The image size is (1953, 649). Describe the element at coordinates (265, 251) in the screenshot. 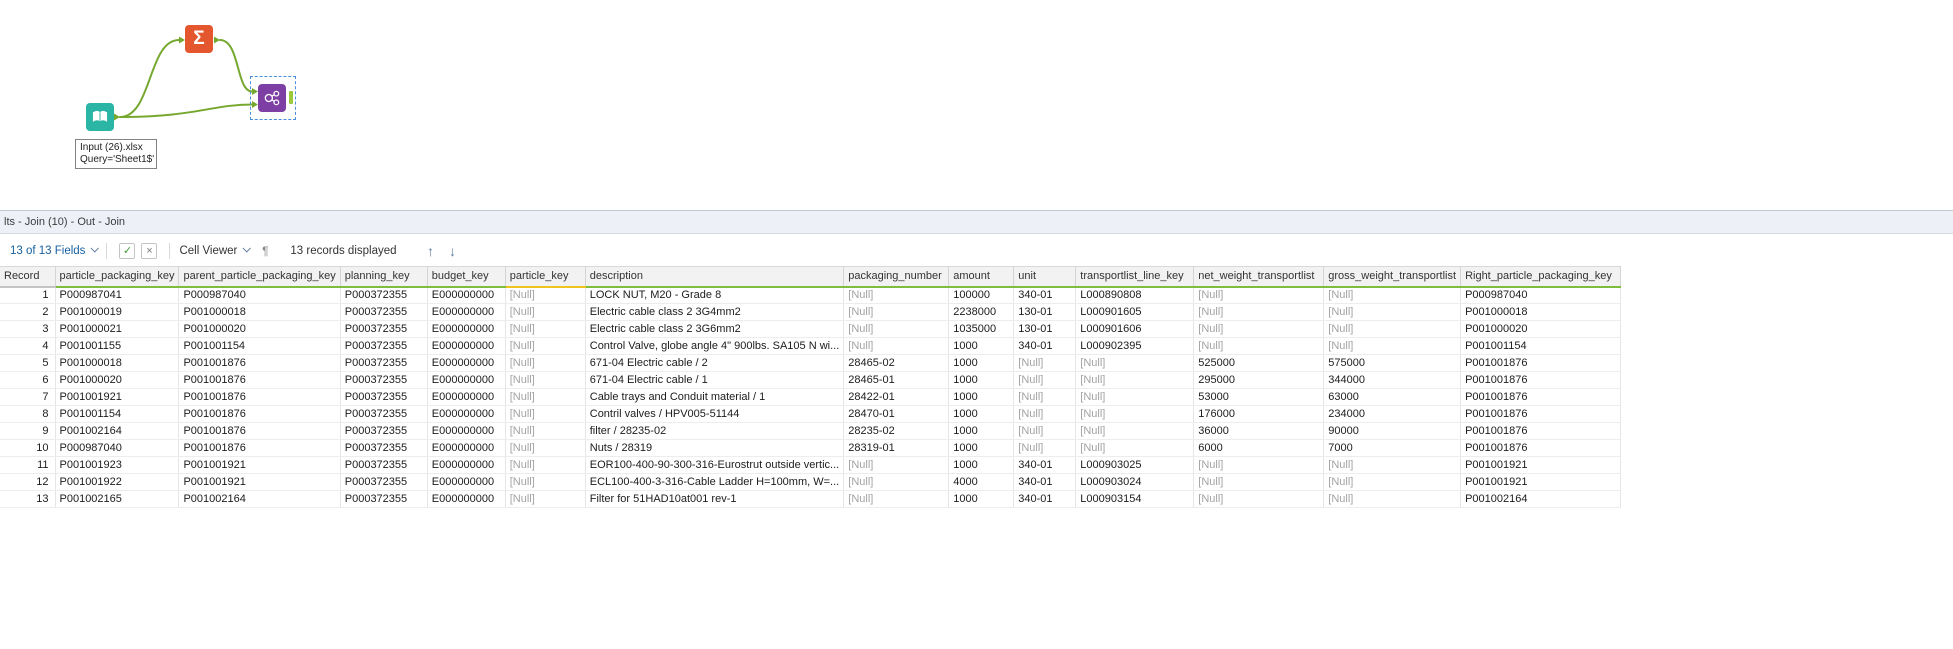

I see `pilcrow-icon: ¶` at that location.